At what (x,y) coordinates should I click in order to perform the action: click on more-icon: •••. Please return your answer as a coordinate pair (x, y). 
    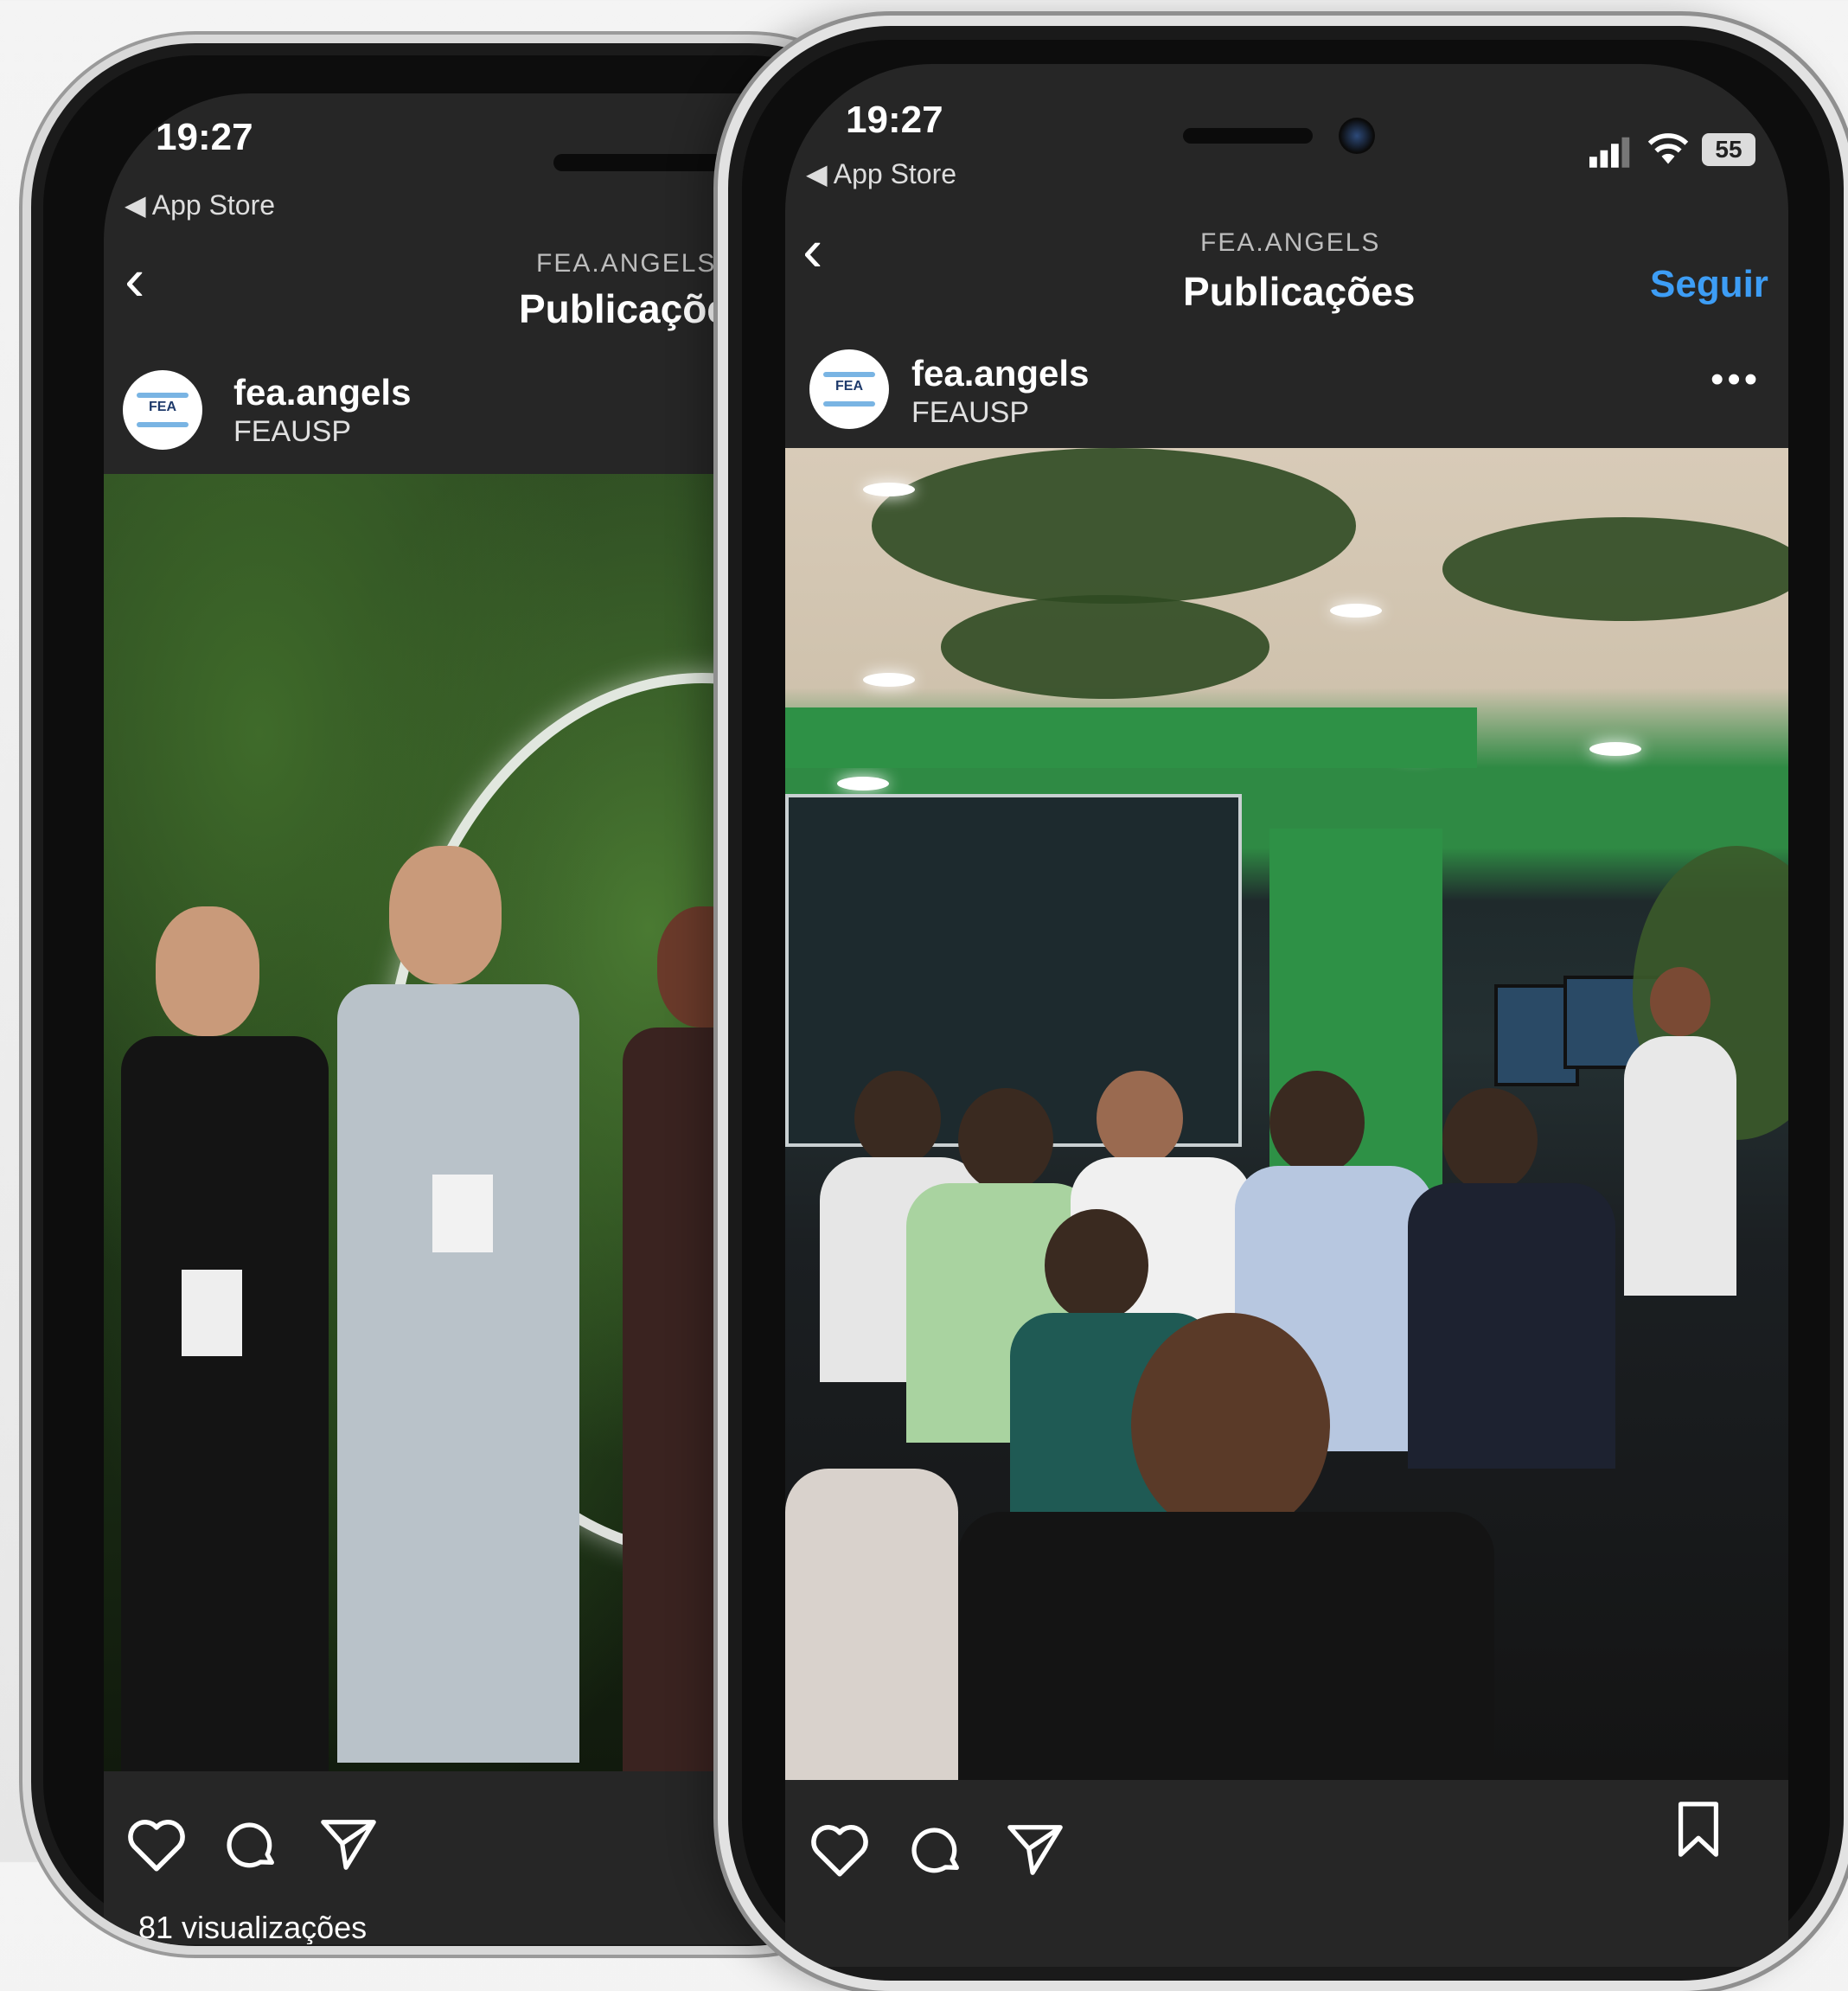
    Looking at the image, I should click on (1736, 379).